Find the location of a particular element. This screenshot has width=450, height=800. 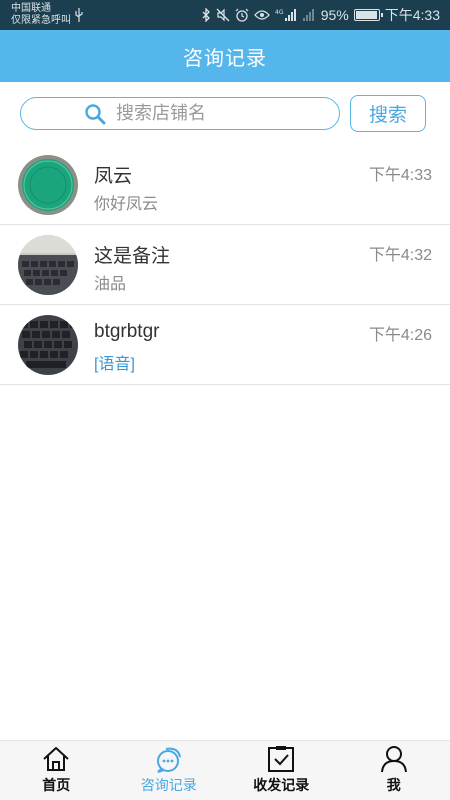

page-title: 咨询记录 is located at coordinates (225, 58).